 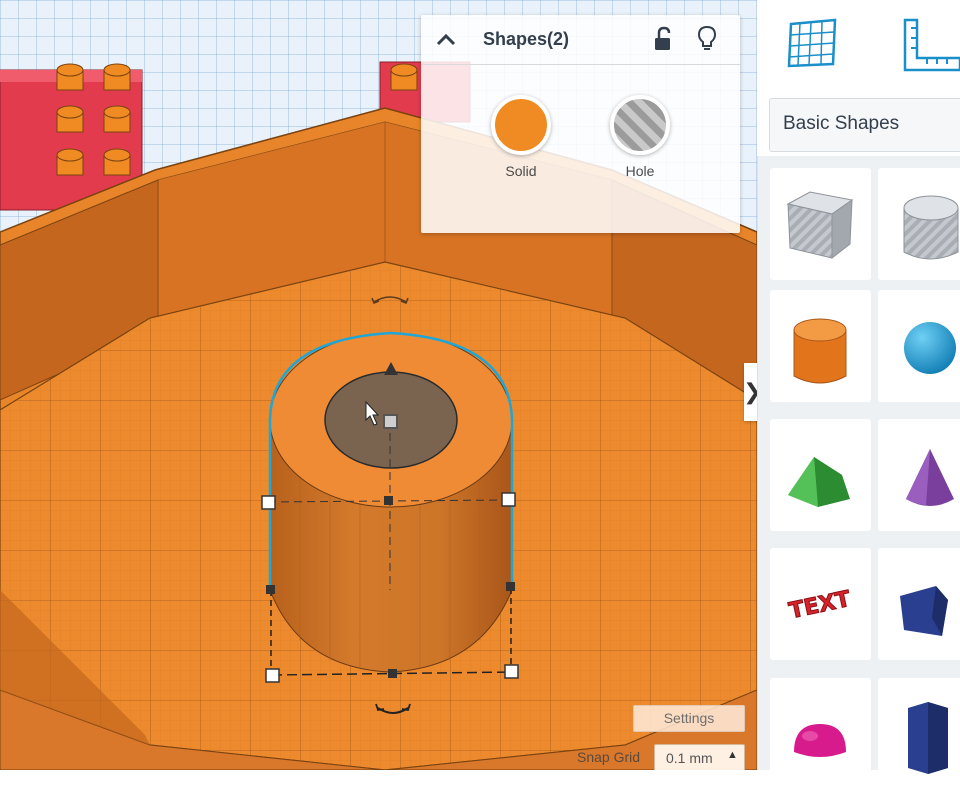 I want to click on hole-option: Hole, so click(x=640, y=137).